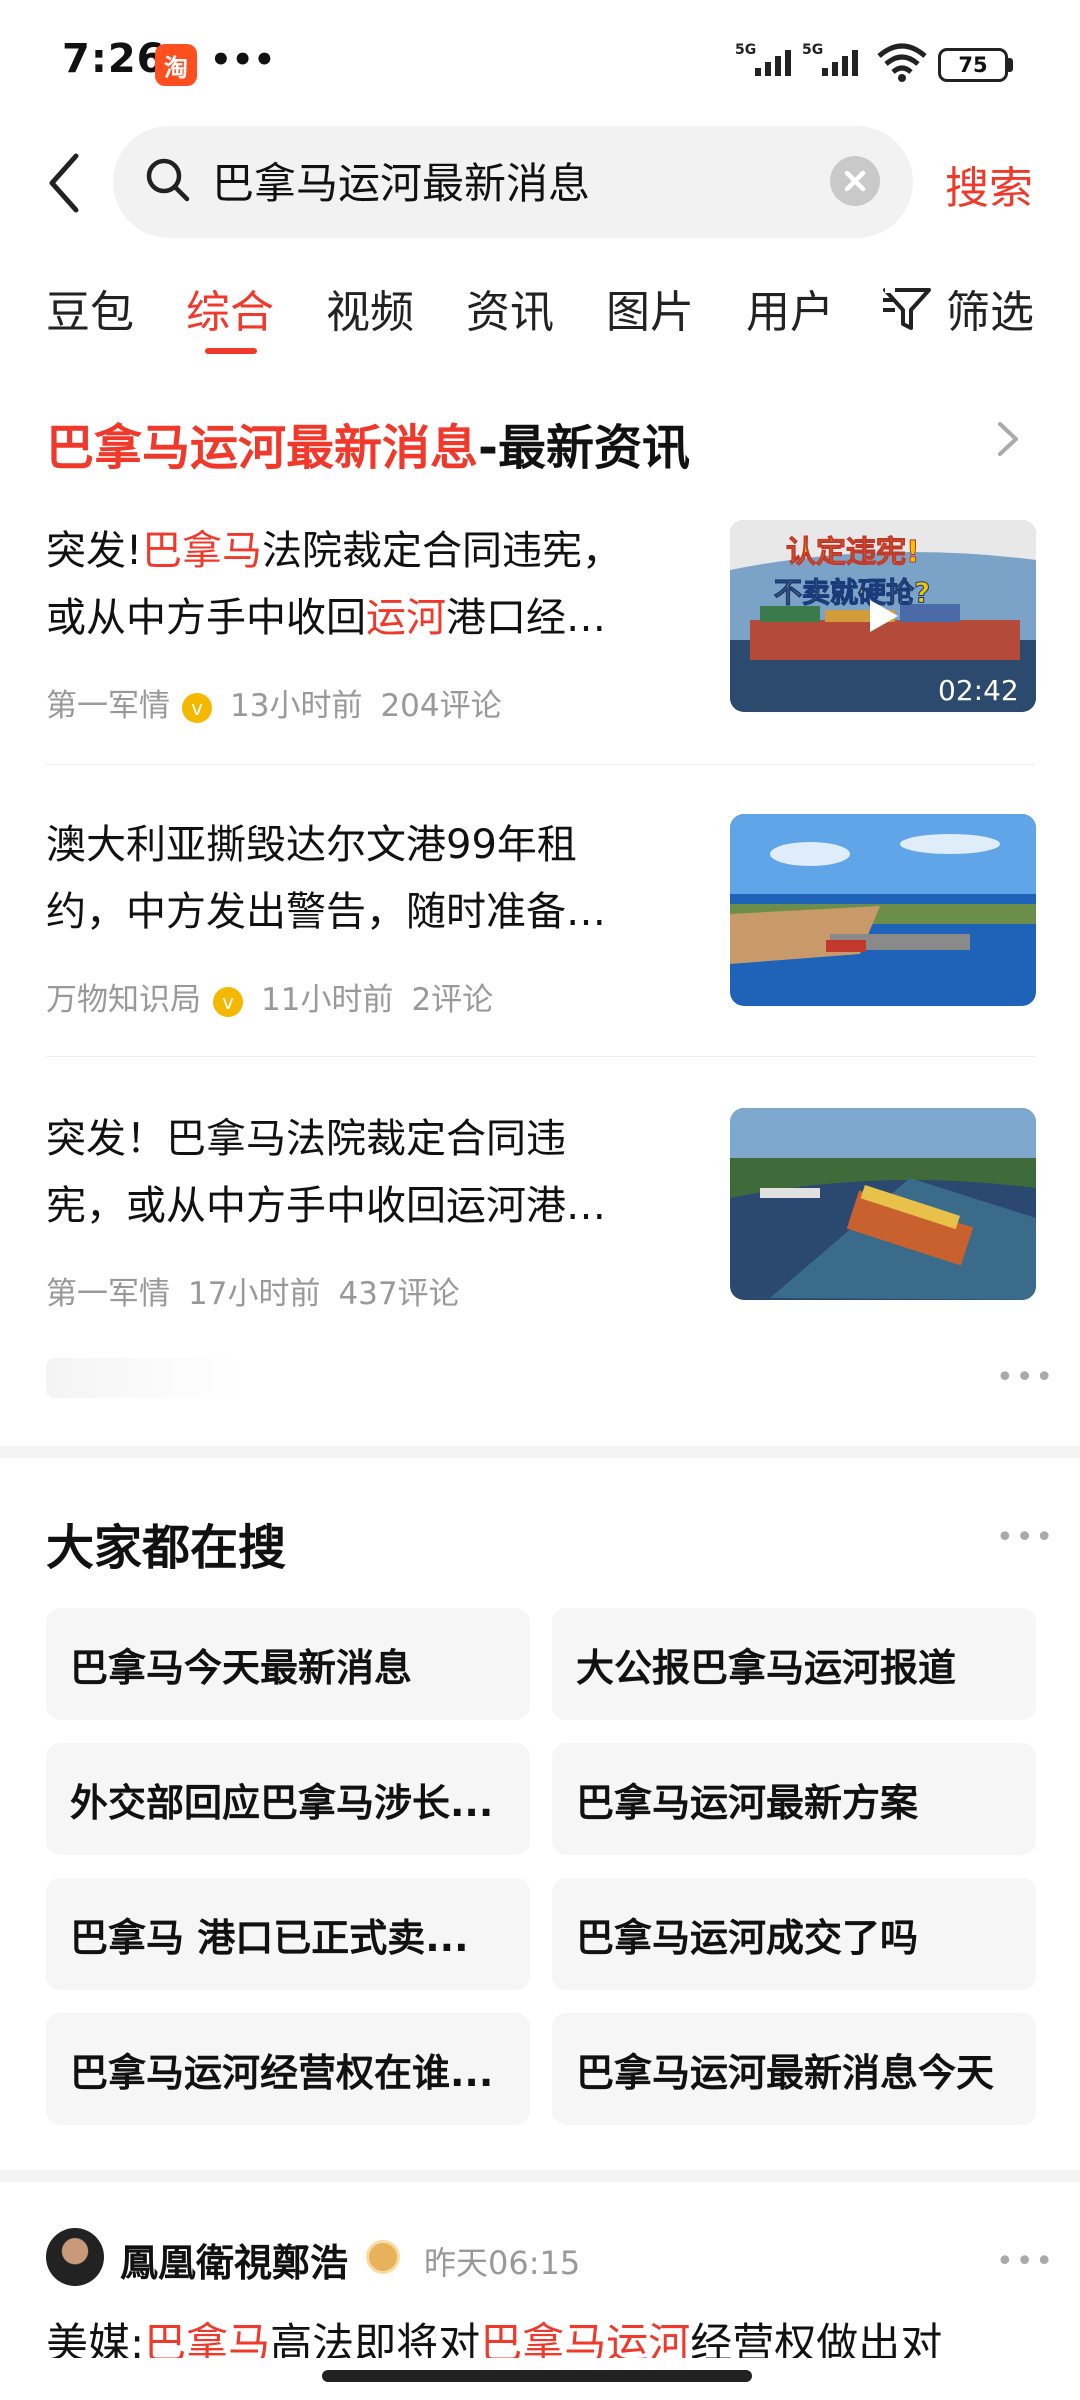  I want to click on news-title-highlight: 巴拿马运河最新消息, so click(262, 448).